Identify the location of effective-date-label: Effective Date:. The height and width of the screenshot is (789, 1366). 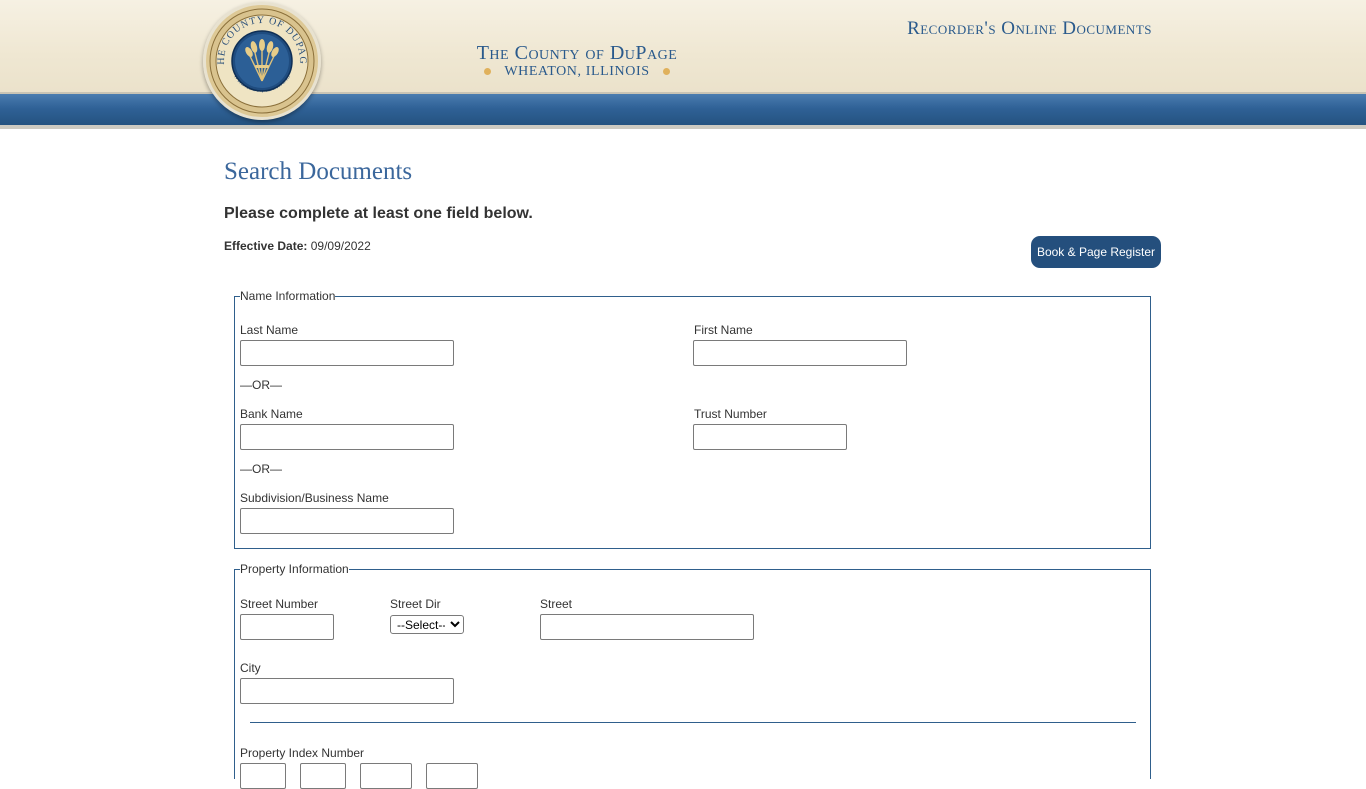
(266, 246).